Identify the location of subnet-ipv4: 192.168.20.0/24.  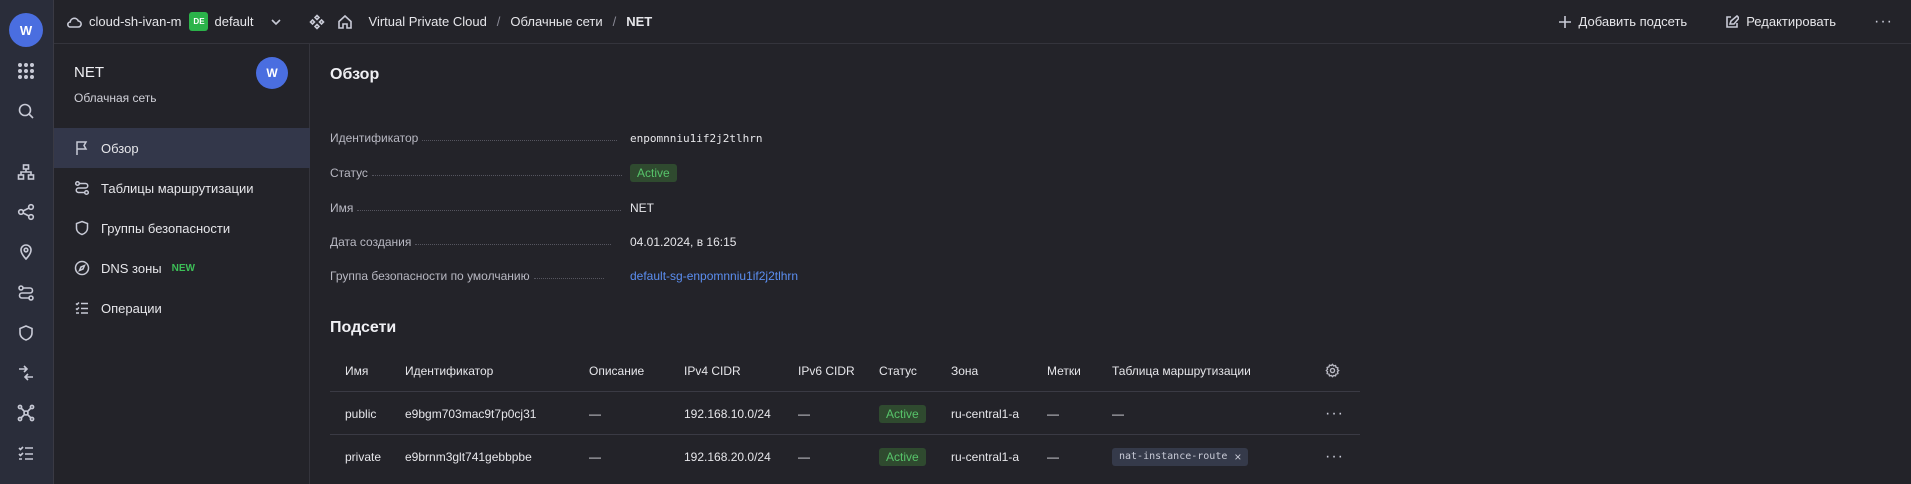
(727, 456).